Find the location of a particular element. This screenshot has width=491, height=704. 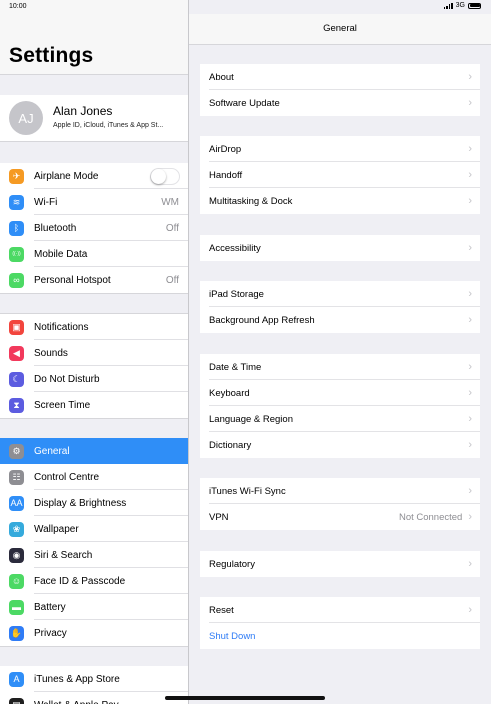

sidebar-item-screen-time: ⧗ Screen Time is located at coordinates (94, 405).